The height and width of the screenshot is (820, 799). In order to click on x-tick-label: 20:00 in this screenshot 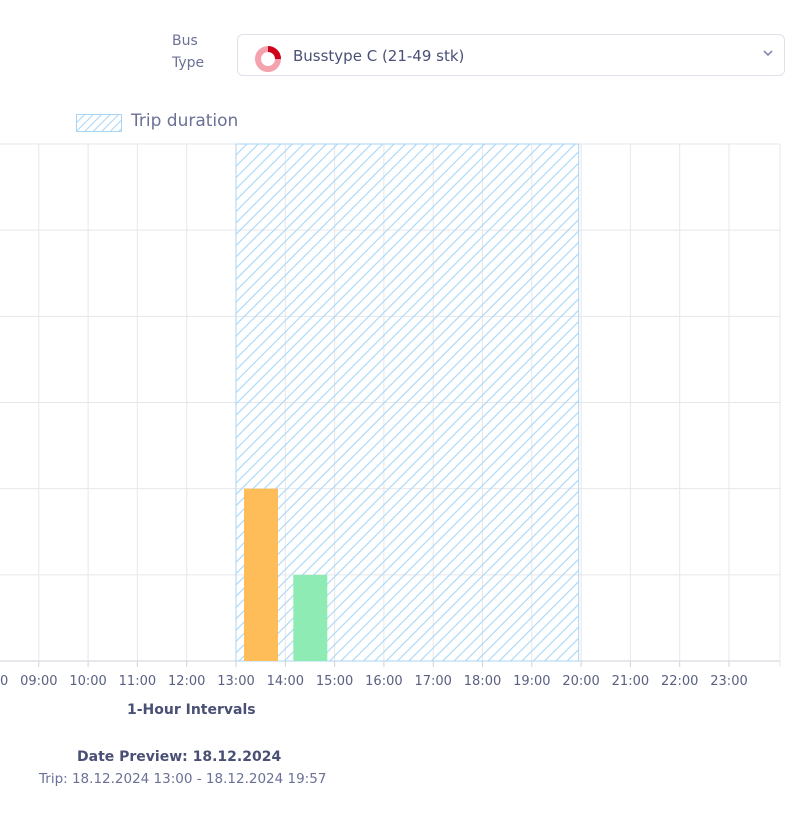, I will do `click(580, 681)`.